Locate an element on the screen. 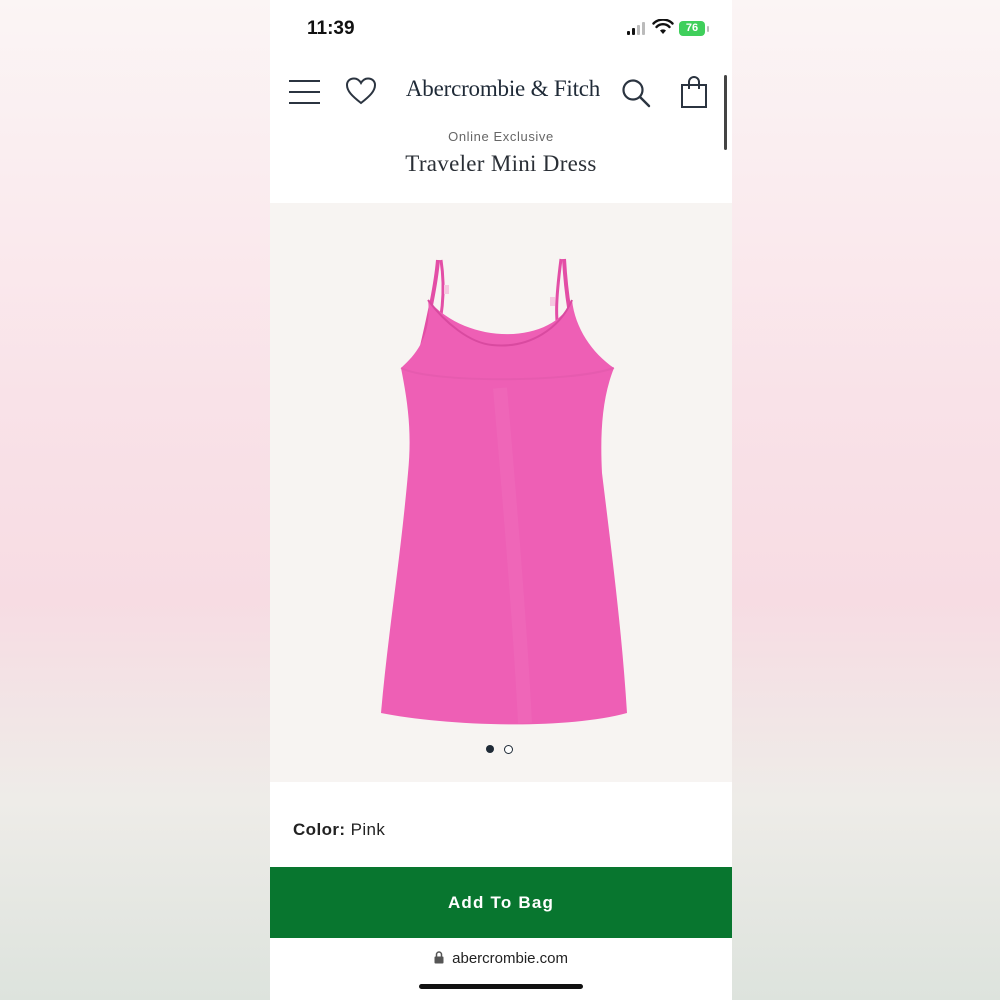  search-icon is located at coordinates (636, 93).